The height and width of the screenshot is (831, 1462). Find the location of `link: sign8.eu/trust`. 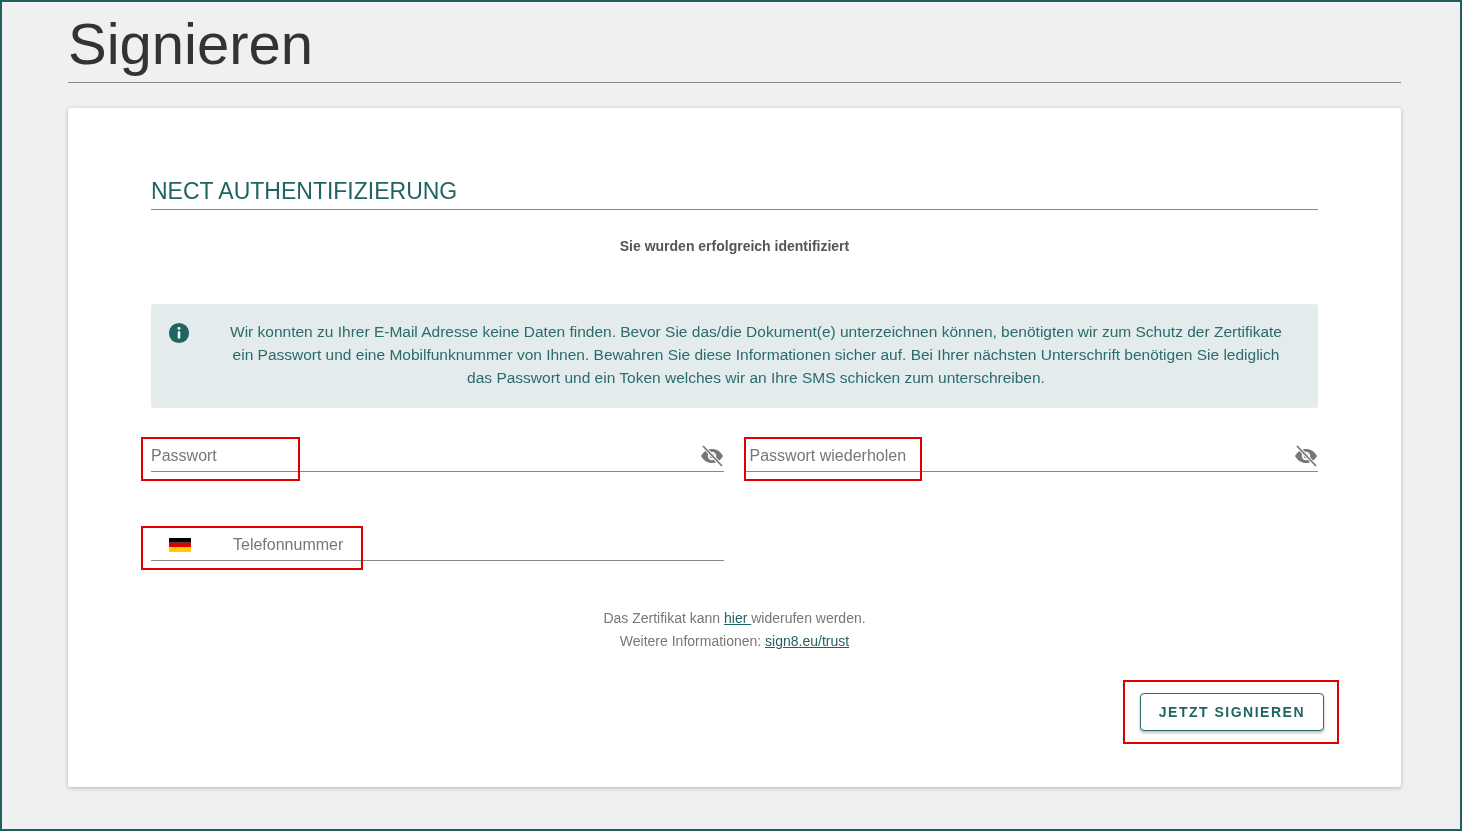

link: sign8.eu/trust is located at coordinates (807, 641).